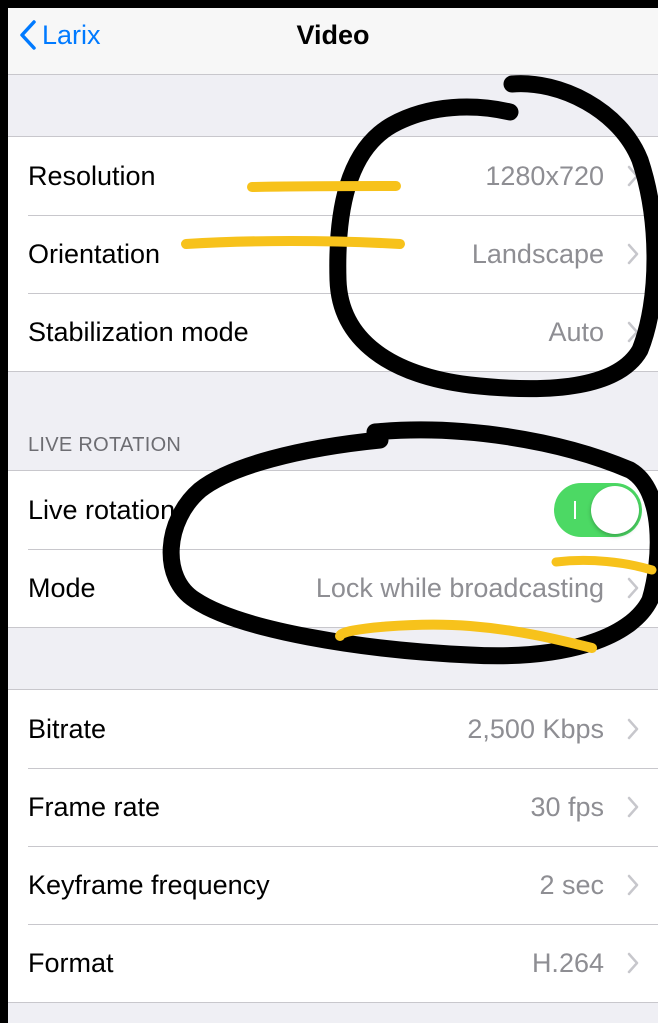 This screenshot has width=658, height=1023. What do you see at coordinates (94, 253) in the screenshot?
I see `orientation-label: Orientation` at bounding box center [94, 253].